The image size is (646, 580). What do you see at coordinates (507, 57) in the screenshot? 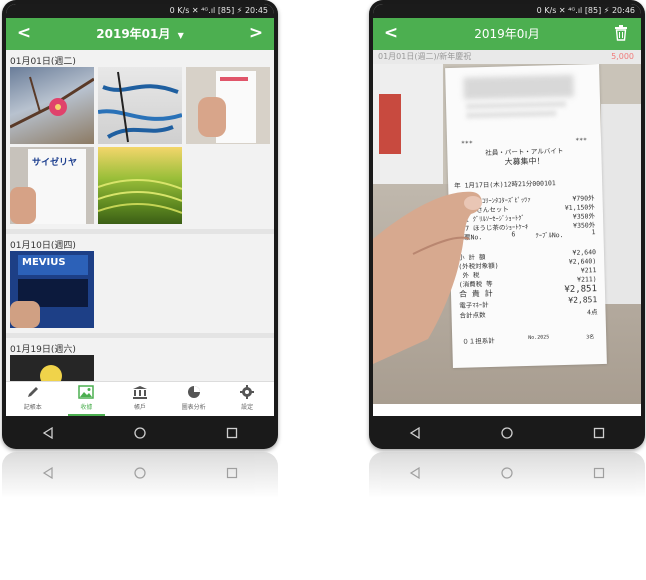
I see `entry-header: 01月01日(週二)/新年慶祝 5,000` at bounding box center [507, 57].